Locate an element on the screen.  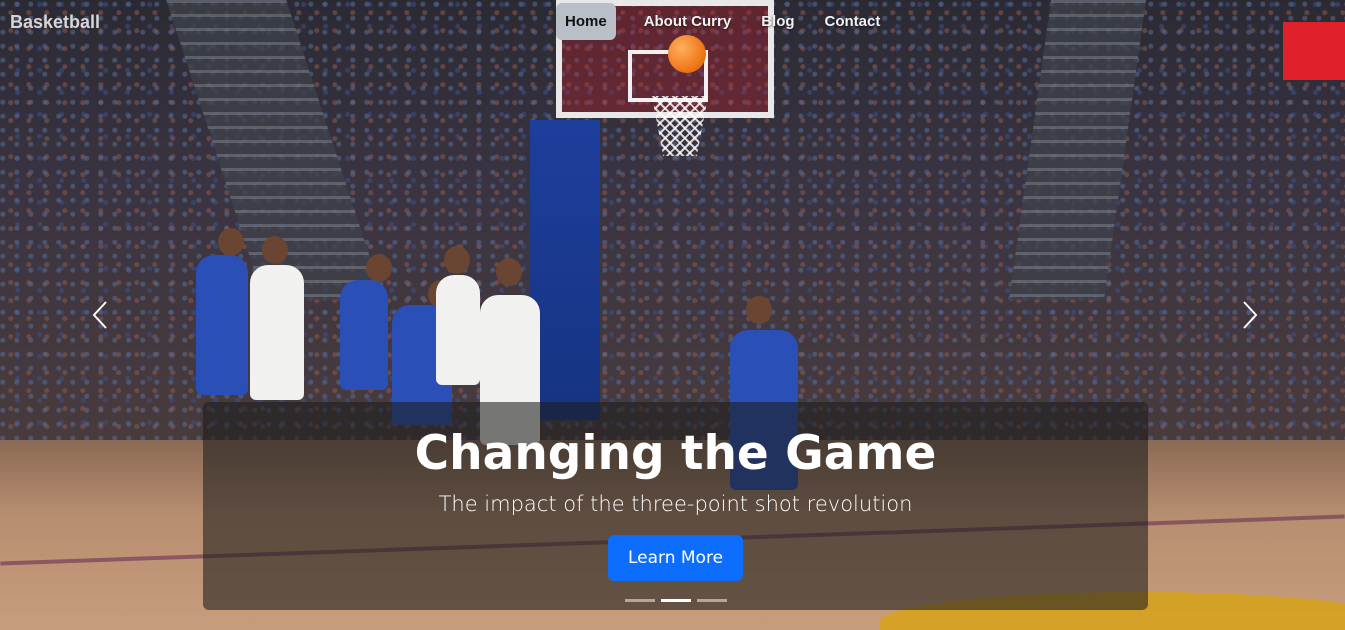
learn-more-button: Learn More is located at coordinates (675, 558).